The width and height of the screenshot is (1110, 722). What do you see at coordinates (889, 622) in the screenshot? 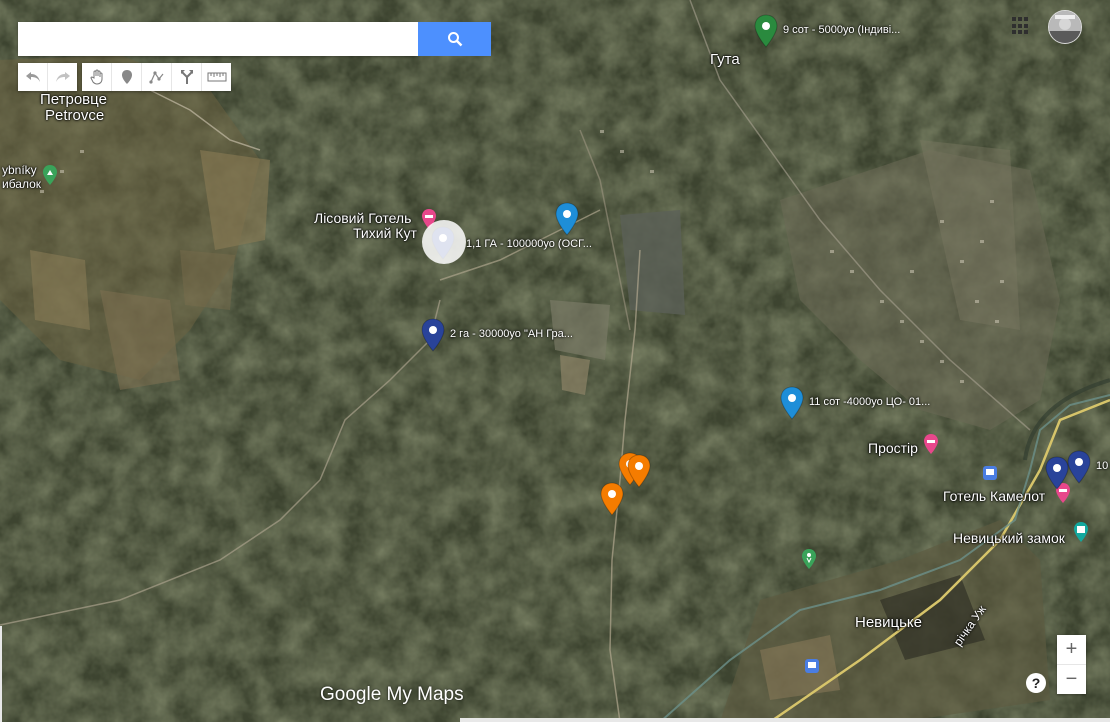
I see `place-nevytske: Невицьке` at bounding box center [889, 622].